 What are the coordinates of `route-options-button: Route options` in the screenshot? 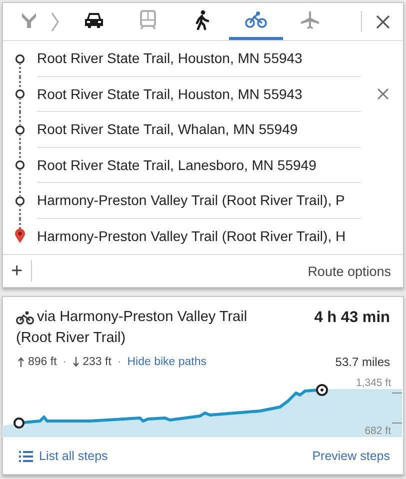 It's located at (349, 271).